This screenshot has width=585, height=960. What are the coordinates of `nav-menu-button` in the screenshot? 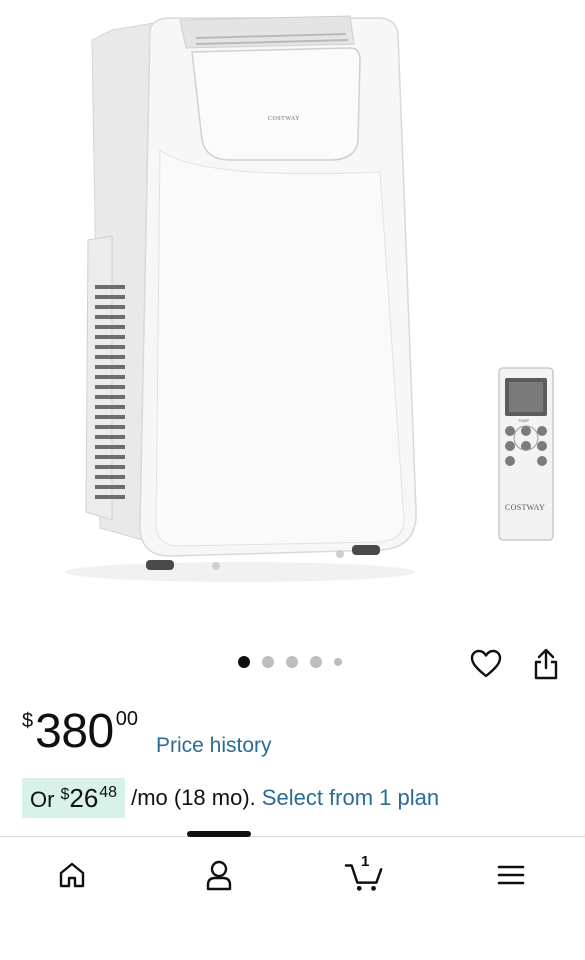 It's located at (511, 875).